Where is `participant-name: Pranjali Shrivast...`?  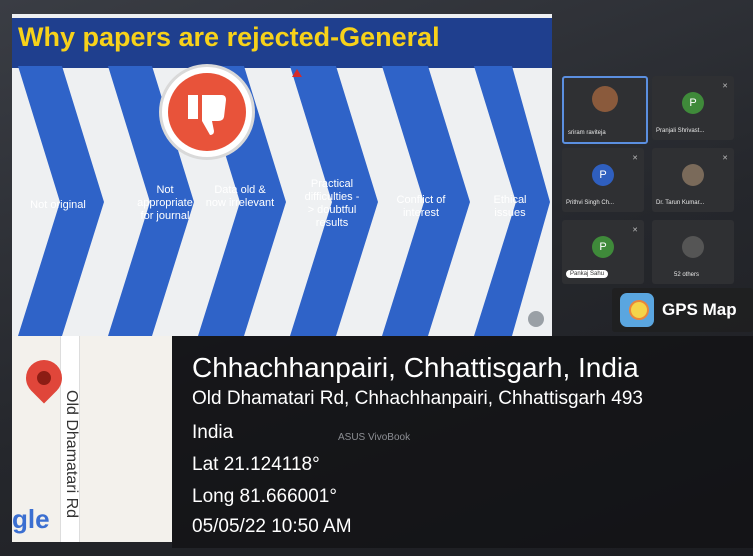
participant-name: Pranjali Shrivast... is located at coordinates (680, 131).